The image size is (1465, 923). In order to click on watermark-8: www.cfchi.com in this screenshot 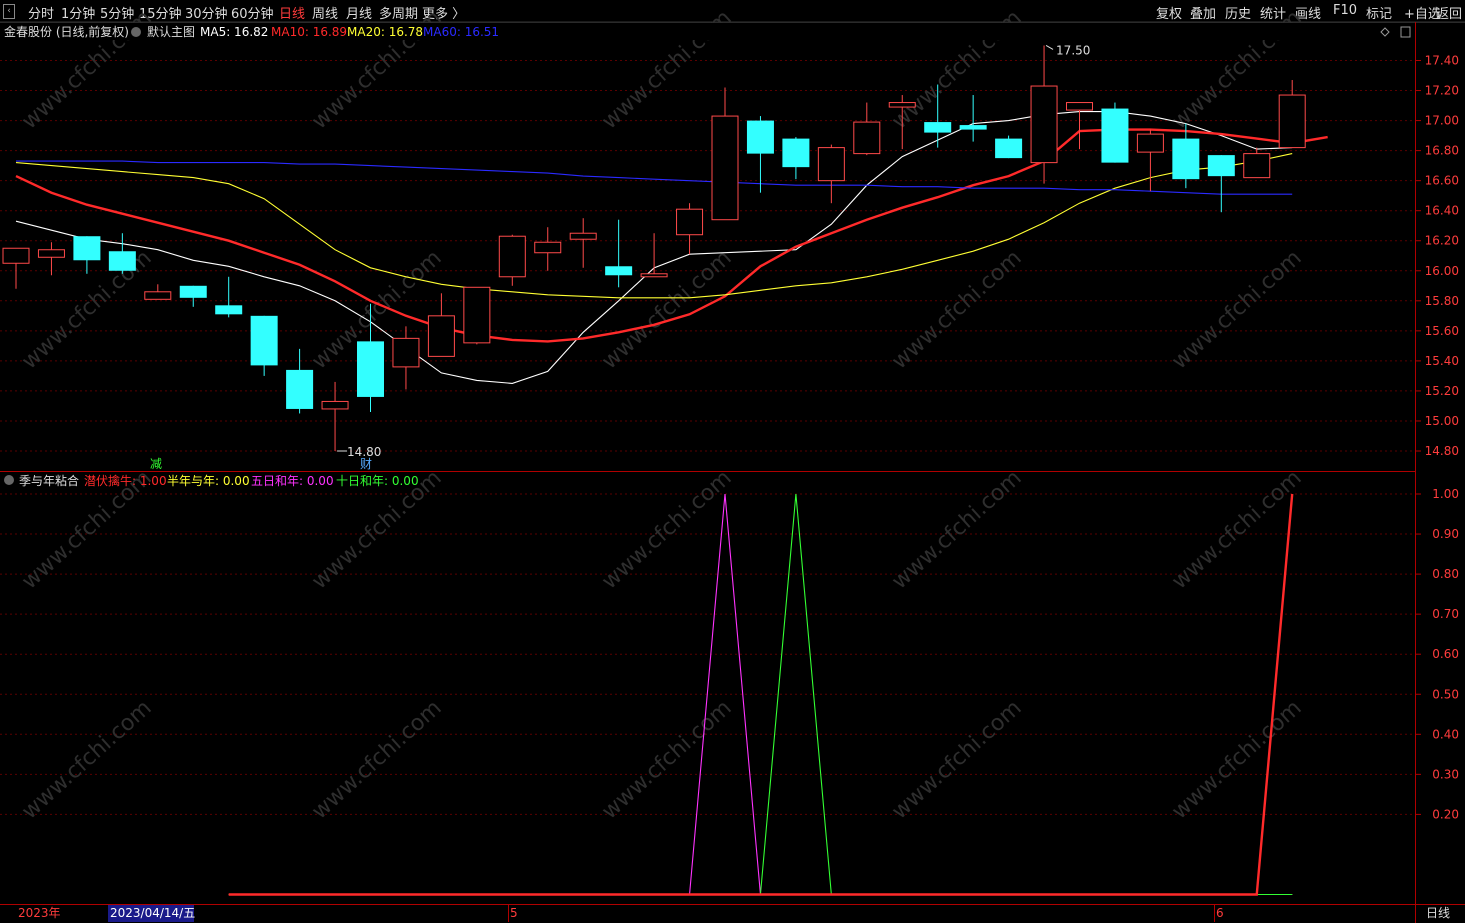, I will do `click(956, 310)`.